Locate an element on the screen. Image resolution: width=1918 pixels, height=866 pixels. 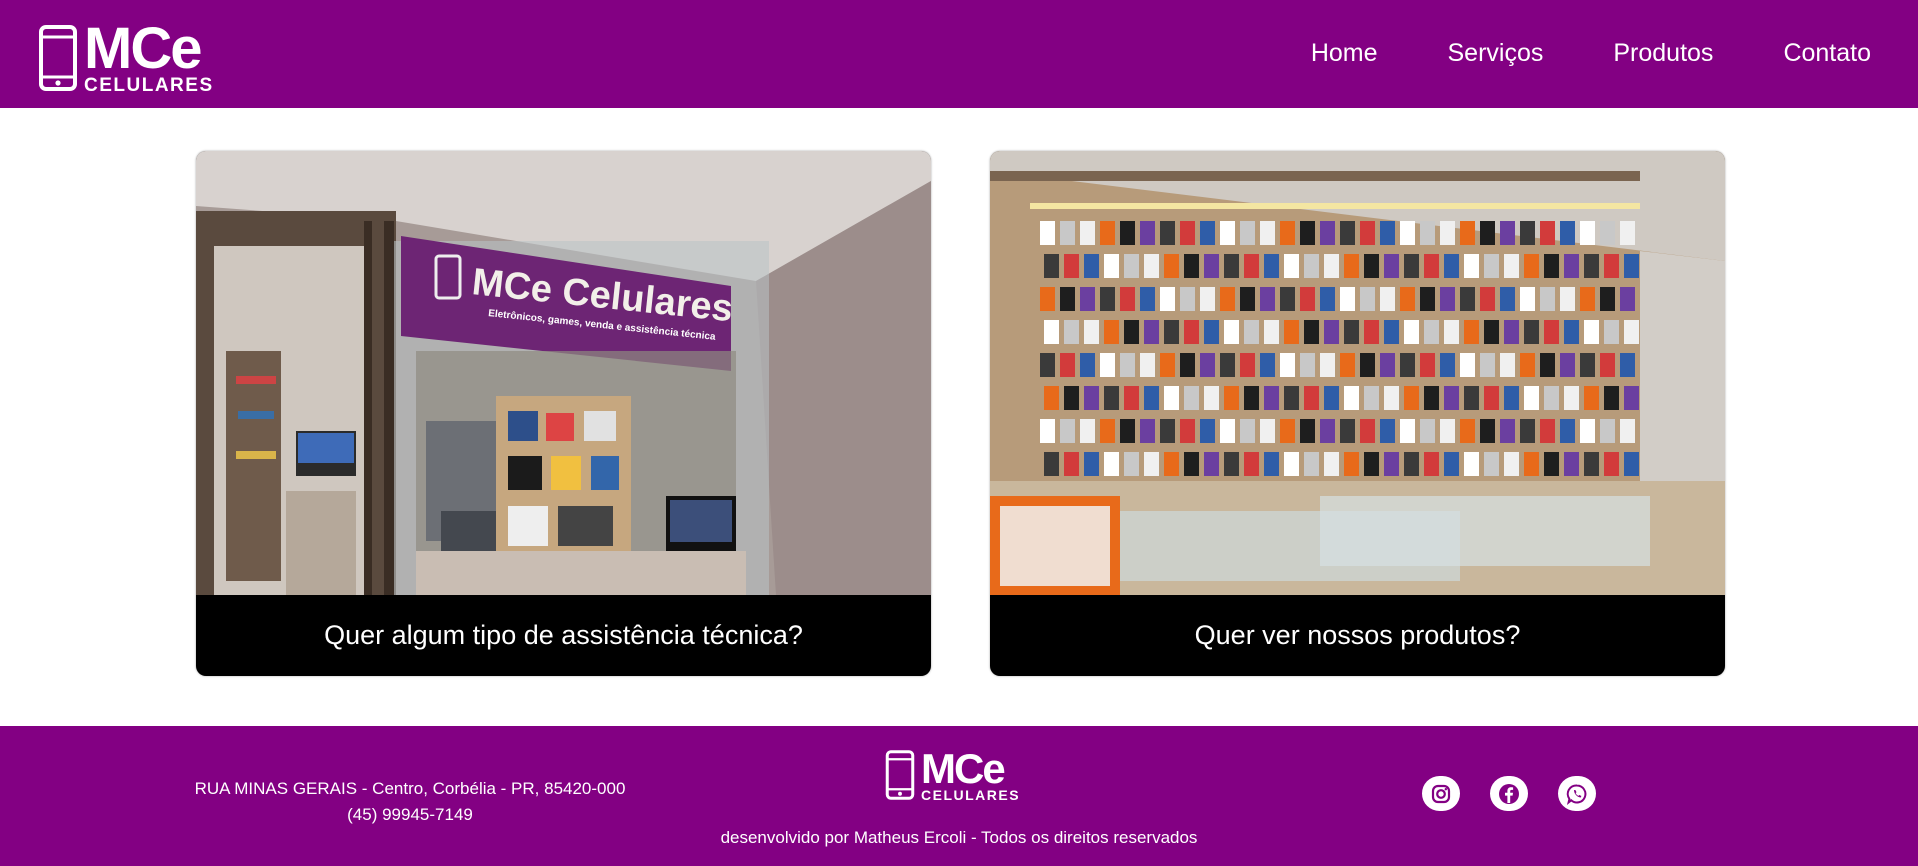
facebook-icon is located at coordinates (1509, 793).